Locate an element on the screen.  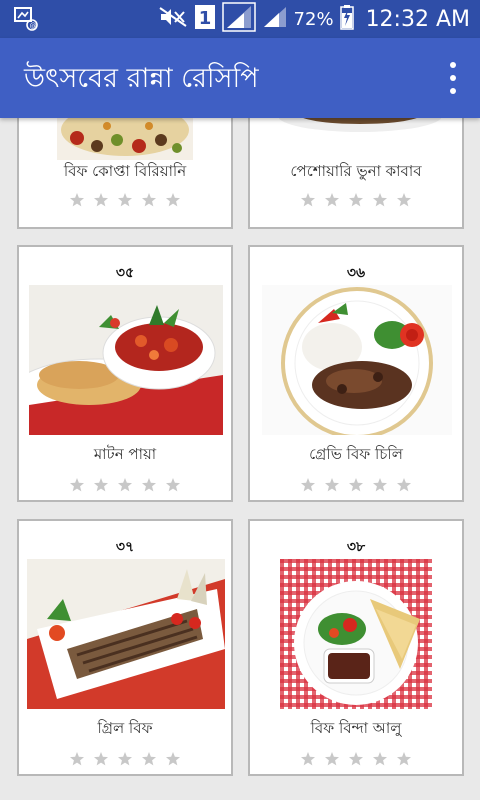
sim-icon: 1 is located at coordinates (205, 19).